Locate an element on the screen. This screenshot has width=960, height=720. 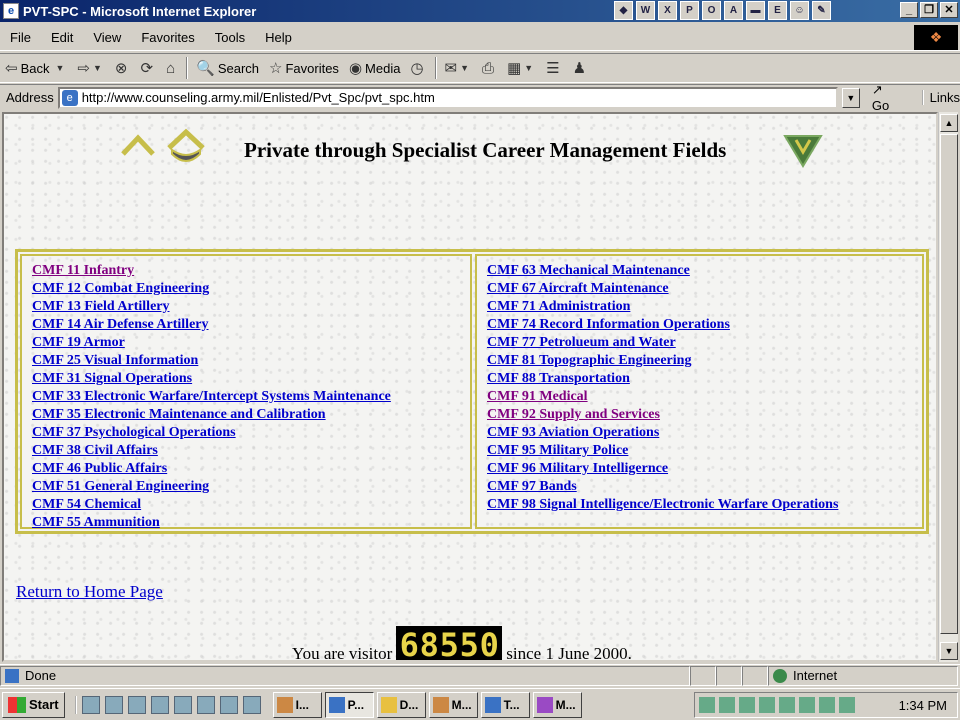
cmf-link: CMF 92 Supply and Services is located at coordinates (704, 415).